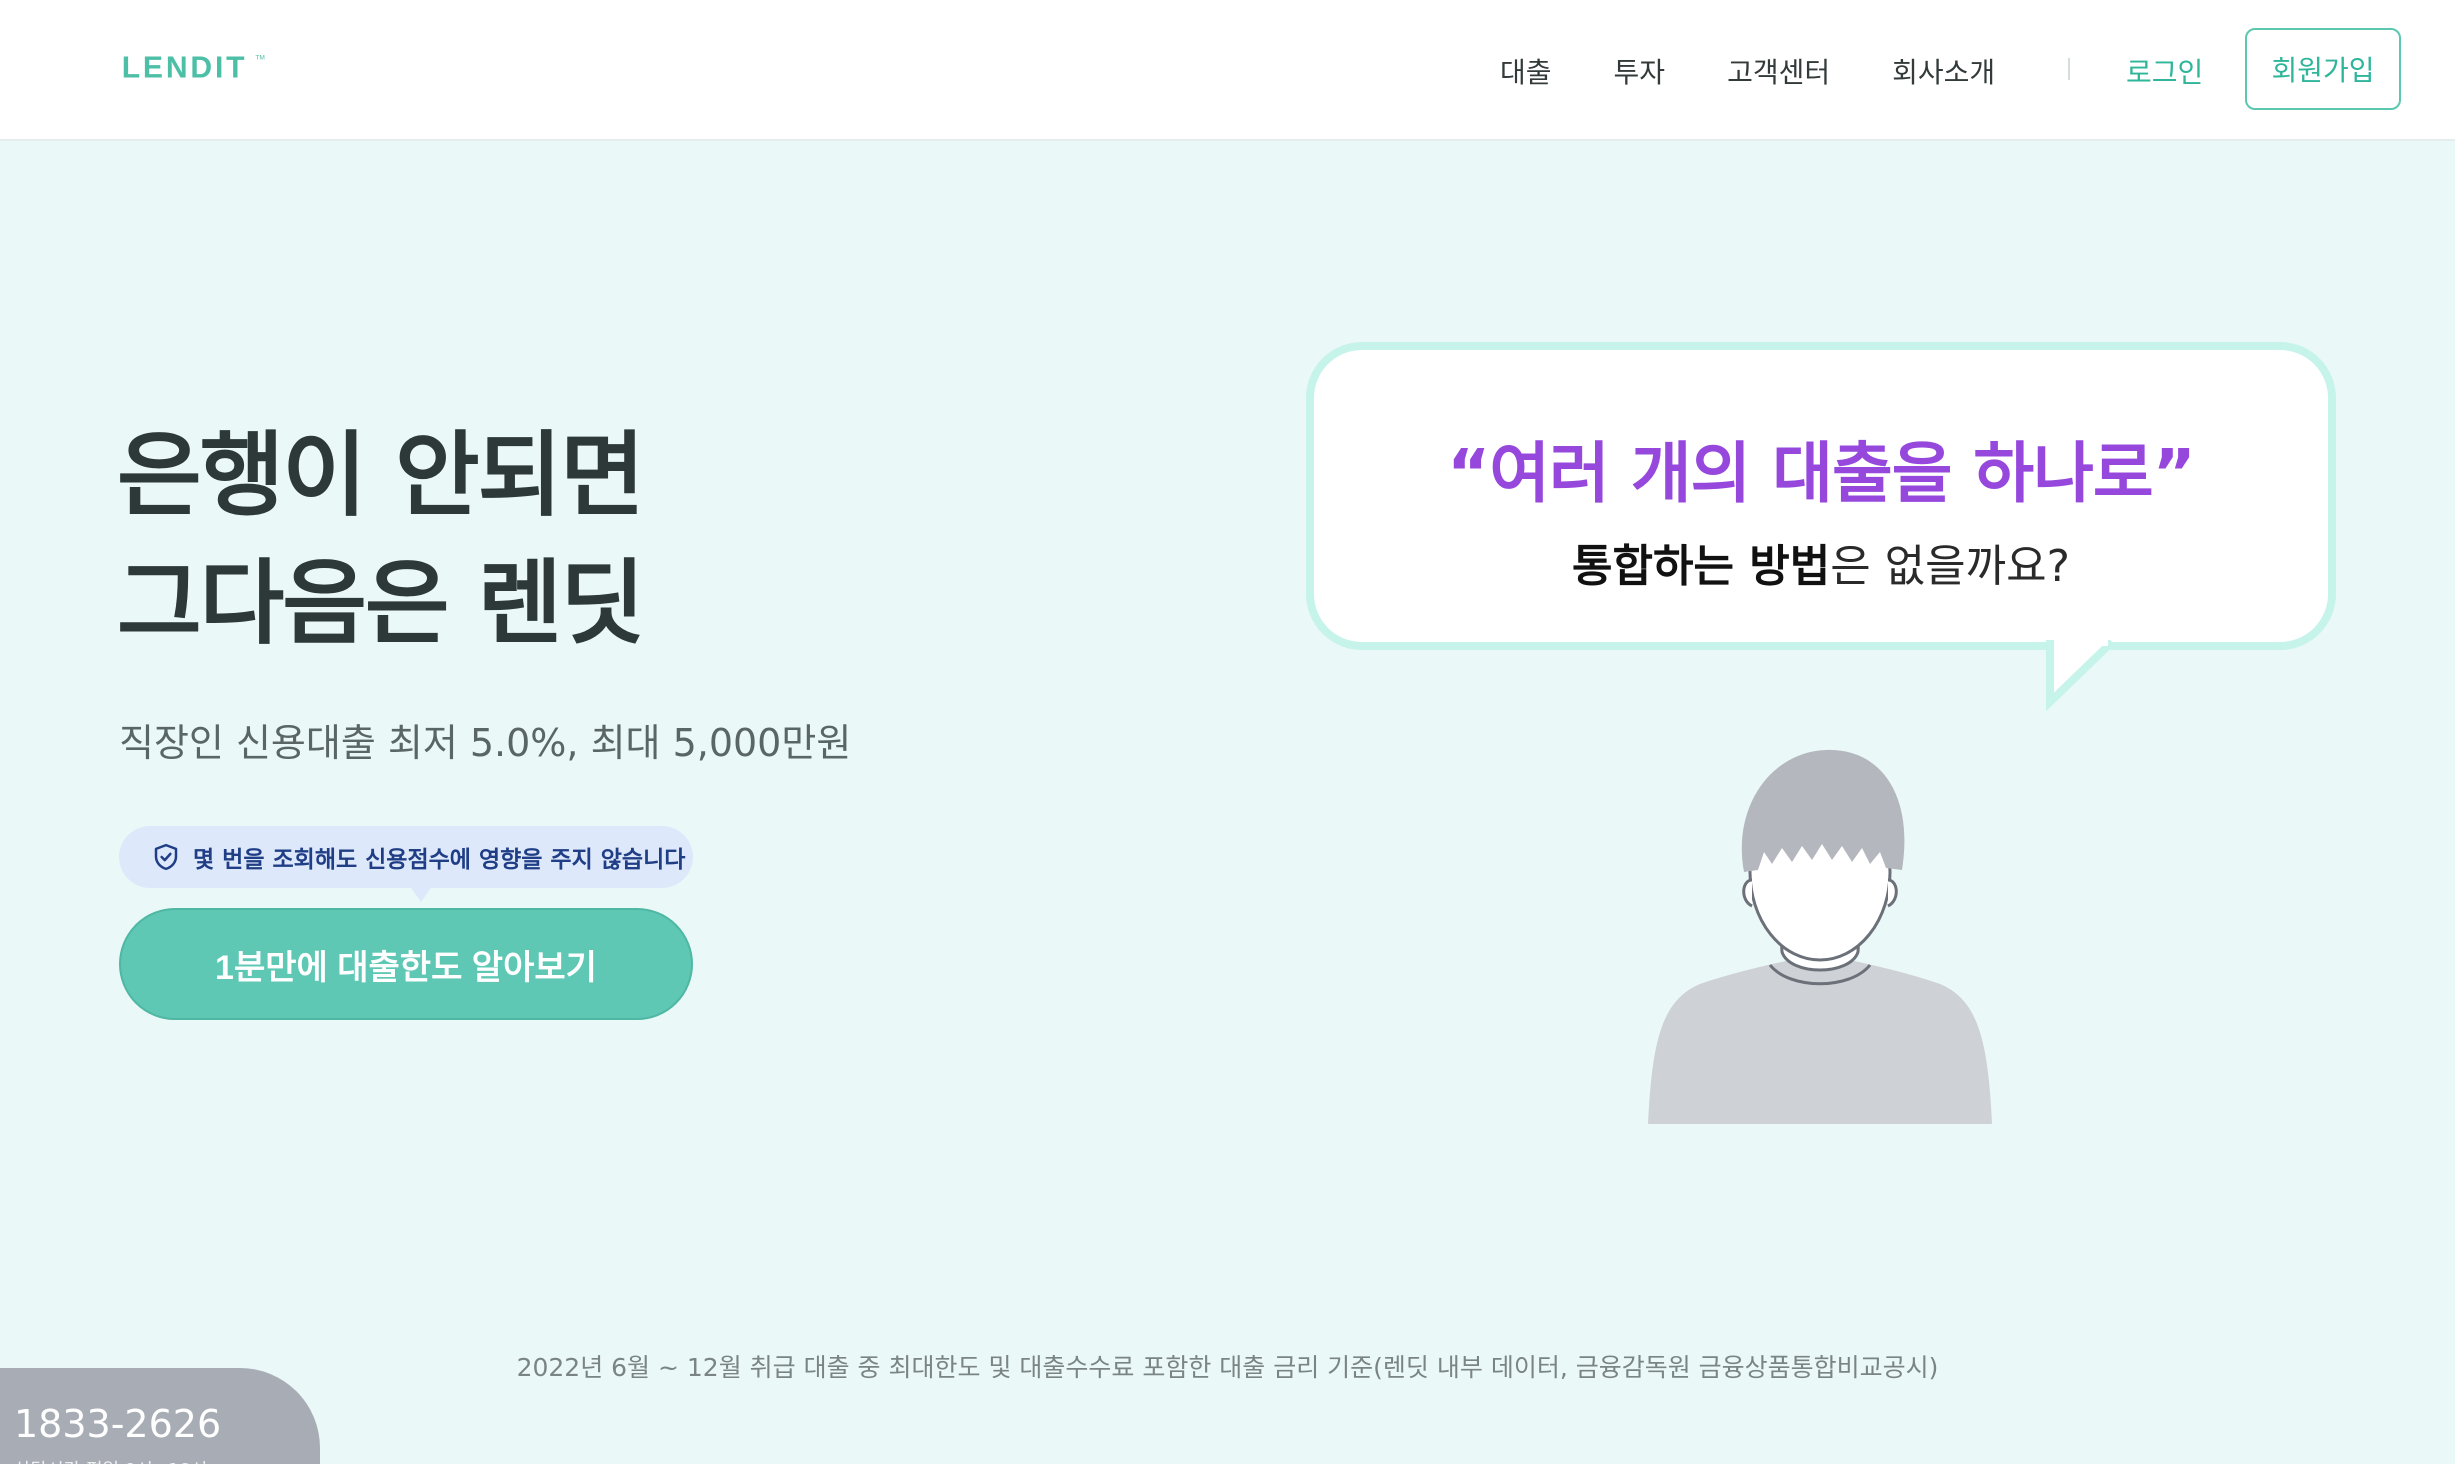 The image size is (2455, 1464). What do you see at coordinates (1820, 936) in the screenshot?
I see `person-illustration` at bounding box center [1820, 936].